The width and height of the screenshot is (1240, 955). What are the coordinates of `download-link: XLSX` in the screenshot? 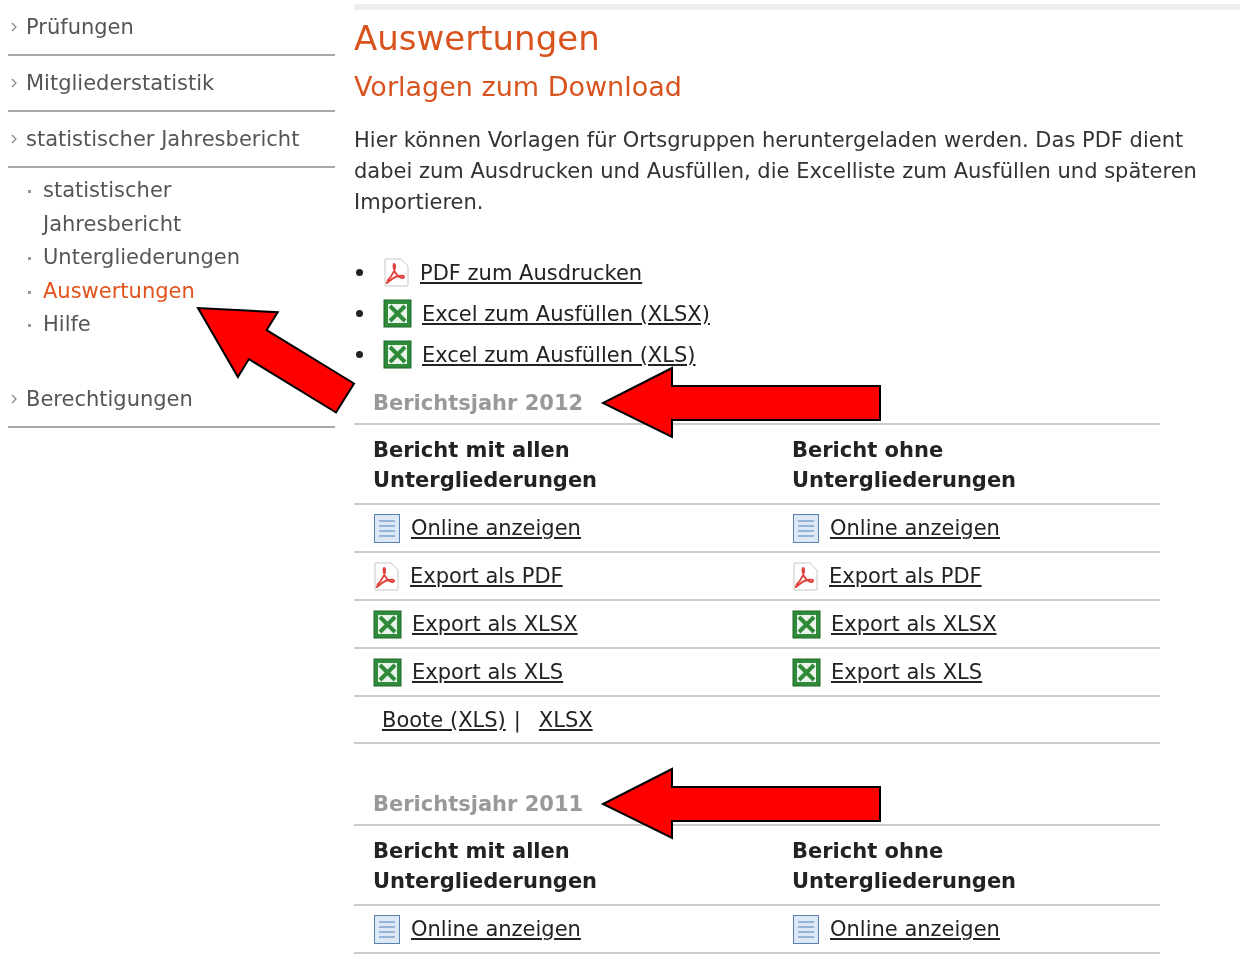 It's located at (565, 719).